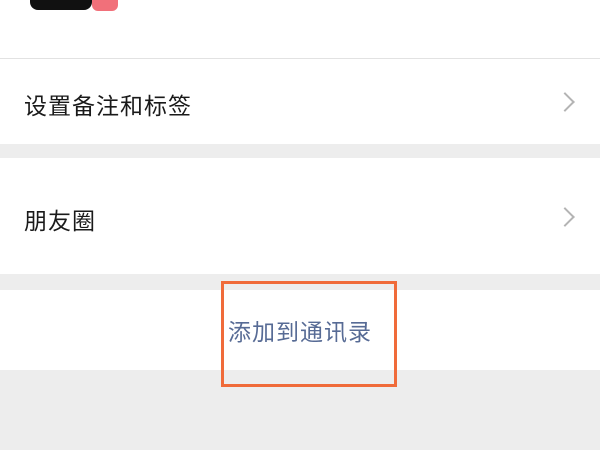 This screenshot has height=450, width=600. I want to click on moments-label: 朋友圈, so click(60, 222).